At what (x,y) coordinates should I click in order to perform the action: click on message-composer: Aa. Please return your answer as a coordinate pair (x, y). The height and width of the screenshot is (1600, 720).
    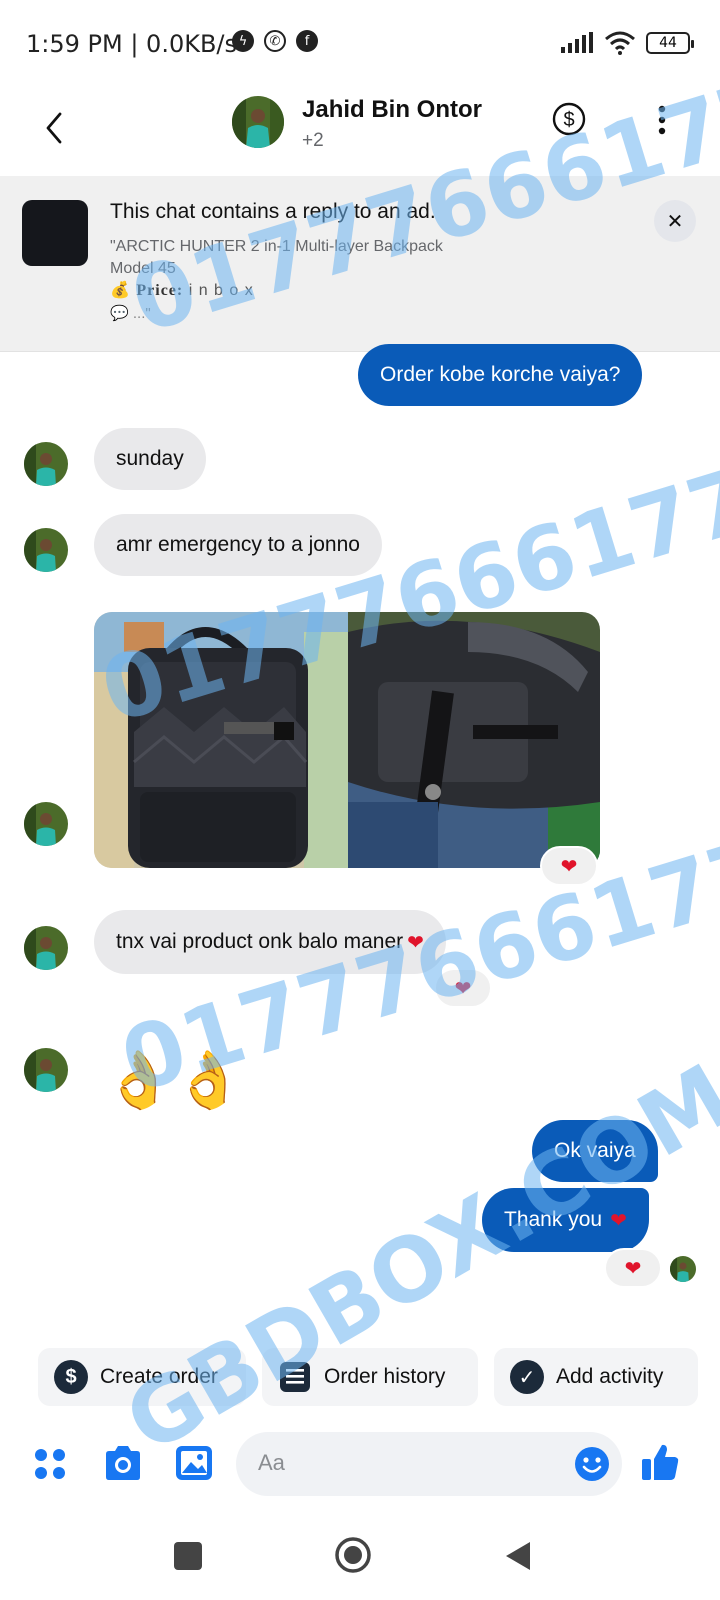
    Looking at the image, I should click on (360, 1467).